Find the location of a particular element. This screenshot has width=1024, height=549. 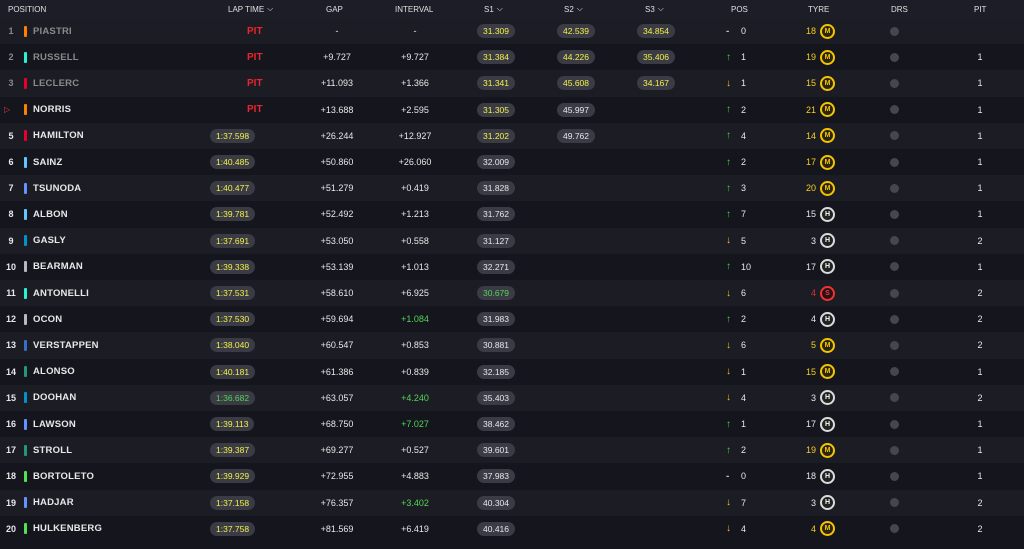

driver-name: HAMILTON is located at coordinates (58, 136).